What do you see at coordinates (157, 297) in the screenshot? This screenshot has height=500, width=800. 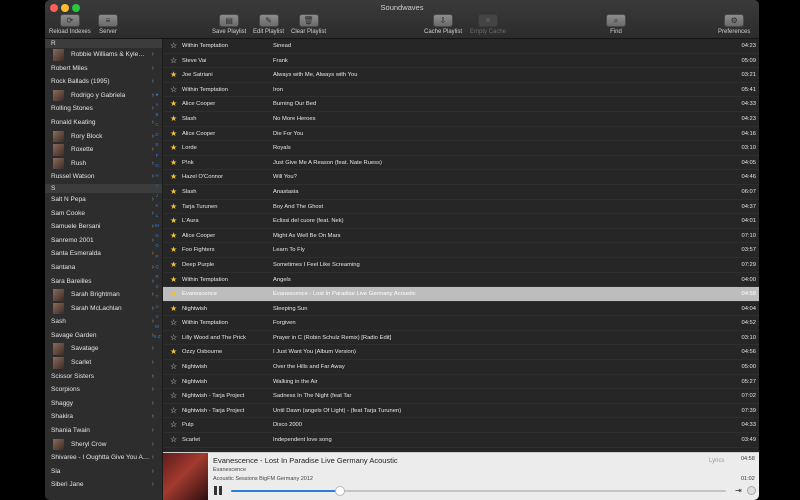 I see `index-letter: T` at bounding box center [157, 297].